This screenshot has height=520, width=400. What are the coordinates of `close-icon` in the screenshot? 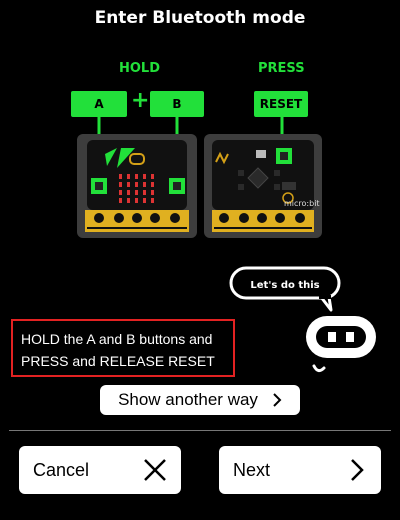 It's located at (155, 470).